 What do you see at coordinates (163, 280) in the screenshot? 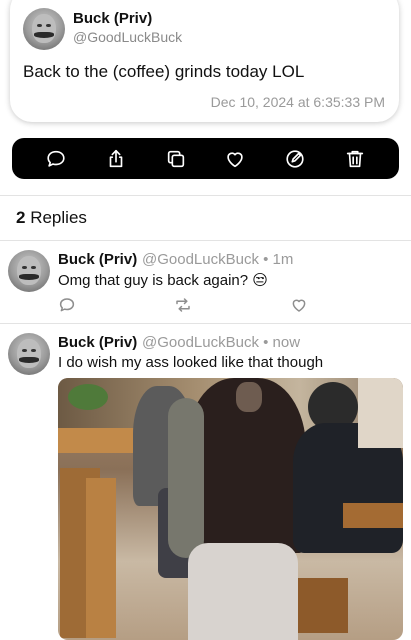
I see `reply-text: Omg that guy is back again? 😒` at bounding box center [163, 280].